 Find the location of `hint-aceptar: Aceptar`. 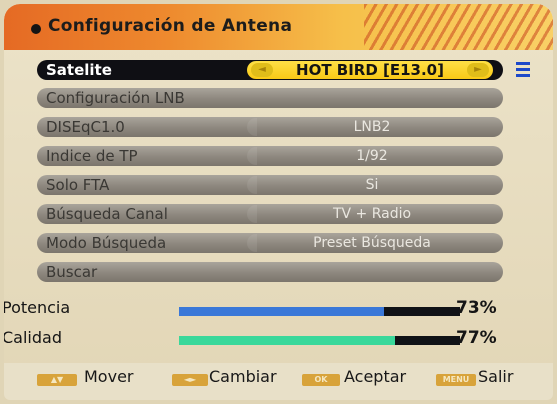

hint-aceptar: Aceptar is located at coordinates (375, 376).